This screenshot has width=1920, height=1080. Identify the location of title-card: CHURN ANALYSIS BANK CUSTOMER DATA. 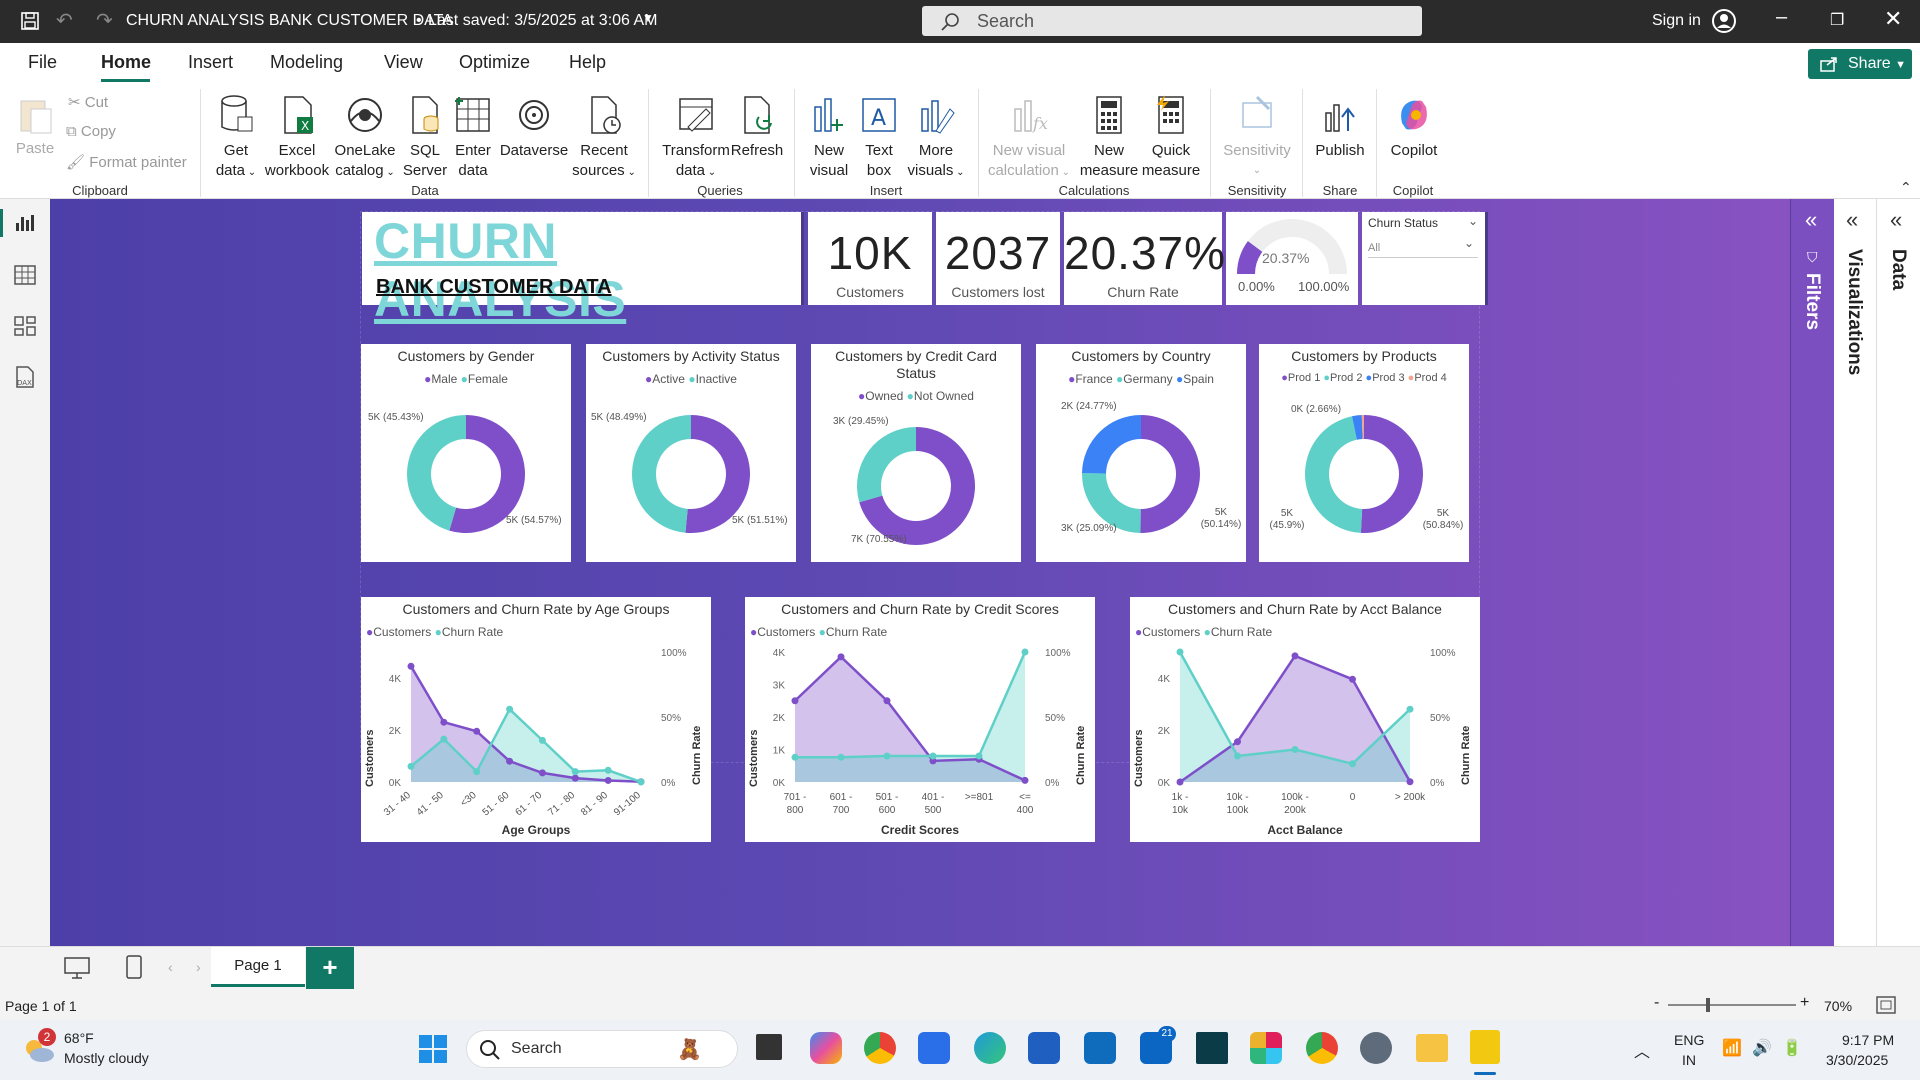
(583, 269).